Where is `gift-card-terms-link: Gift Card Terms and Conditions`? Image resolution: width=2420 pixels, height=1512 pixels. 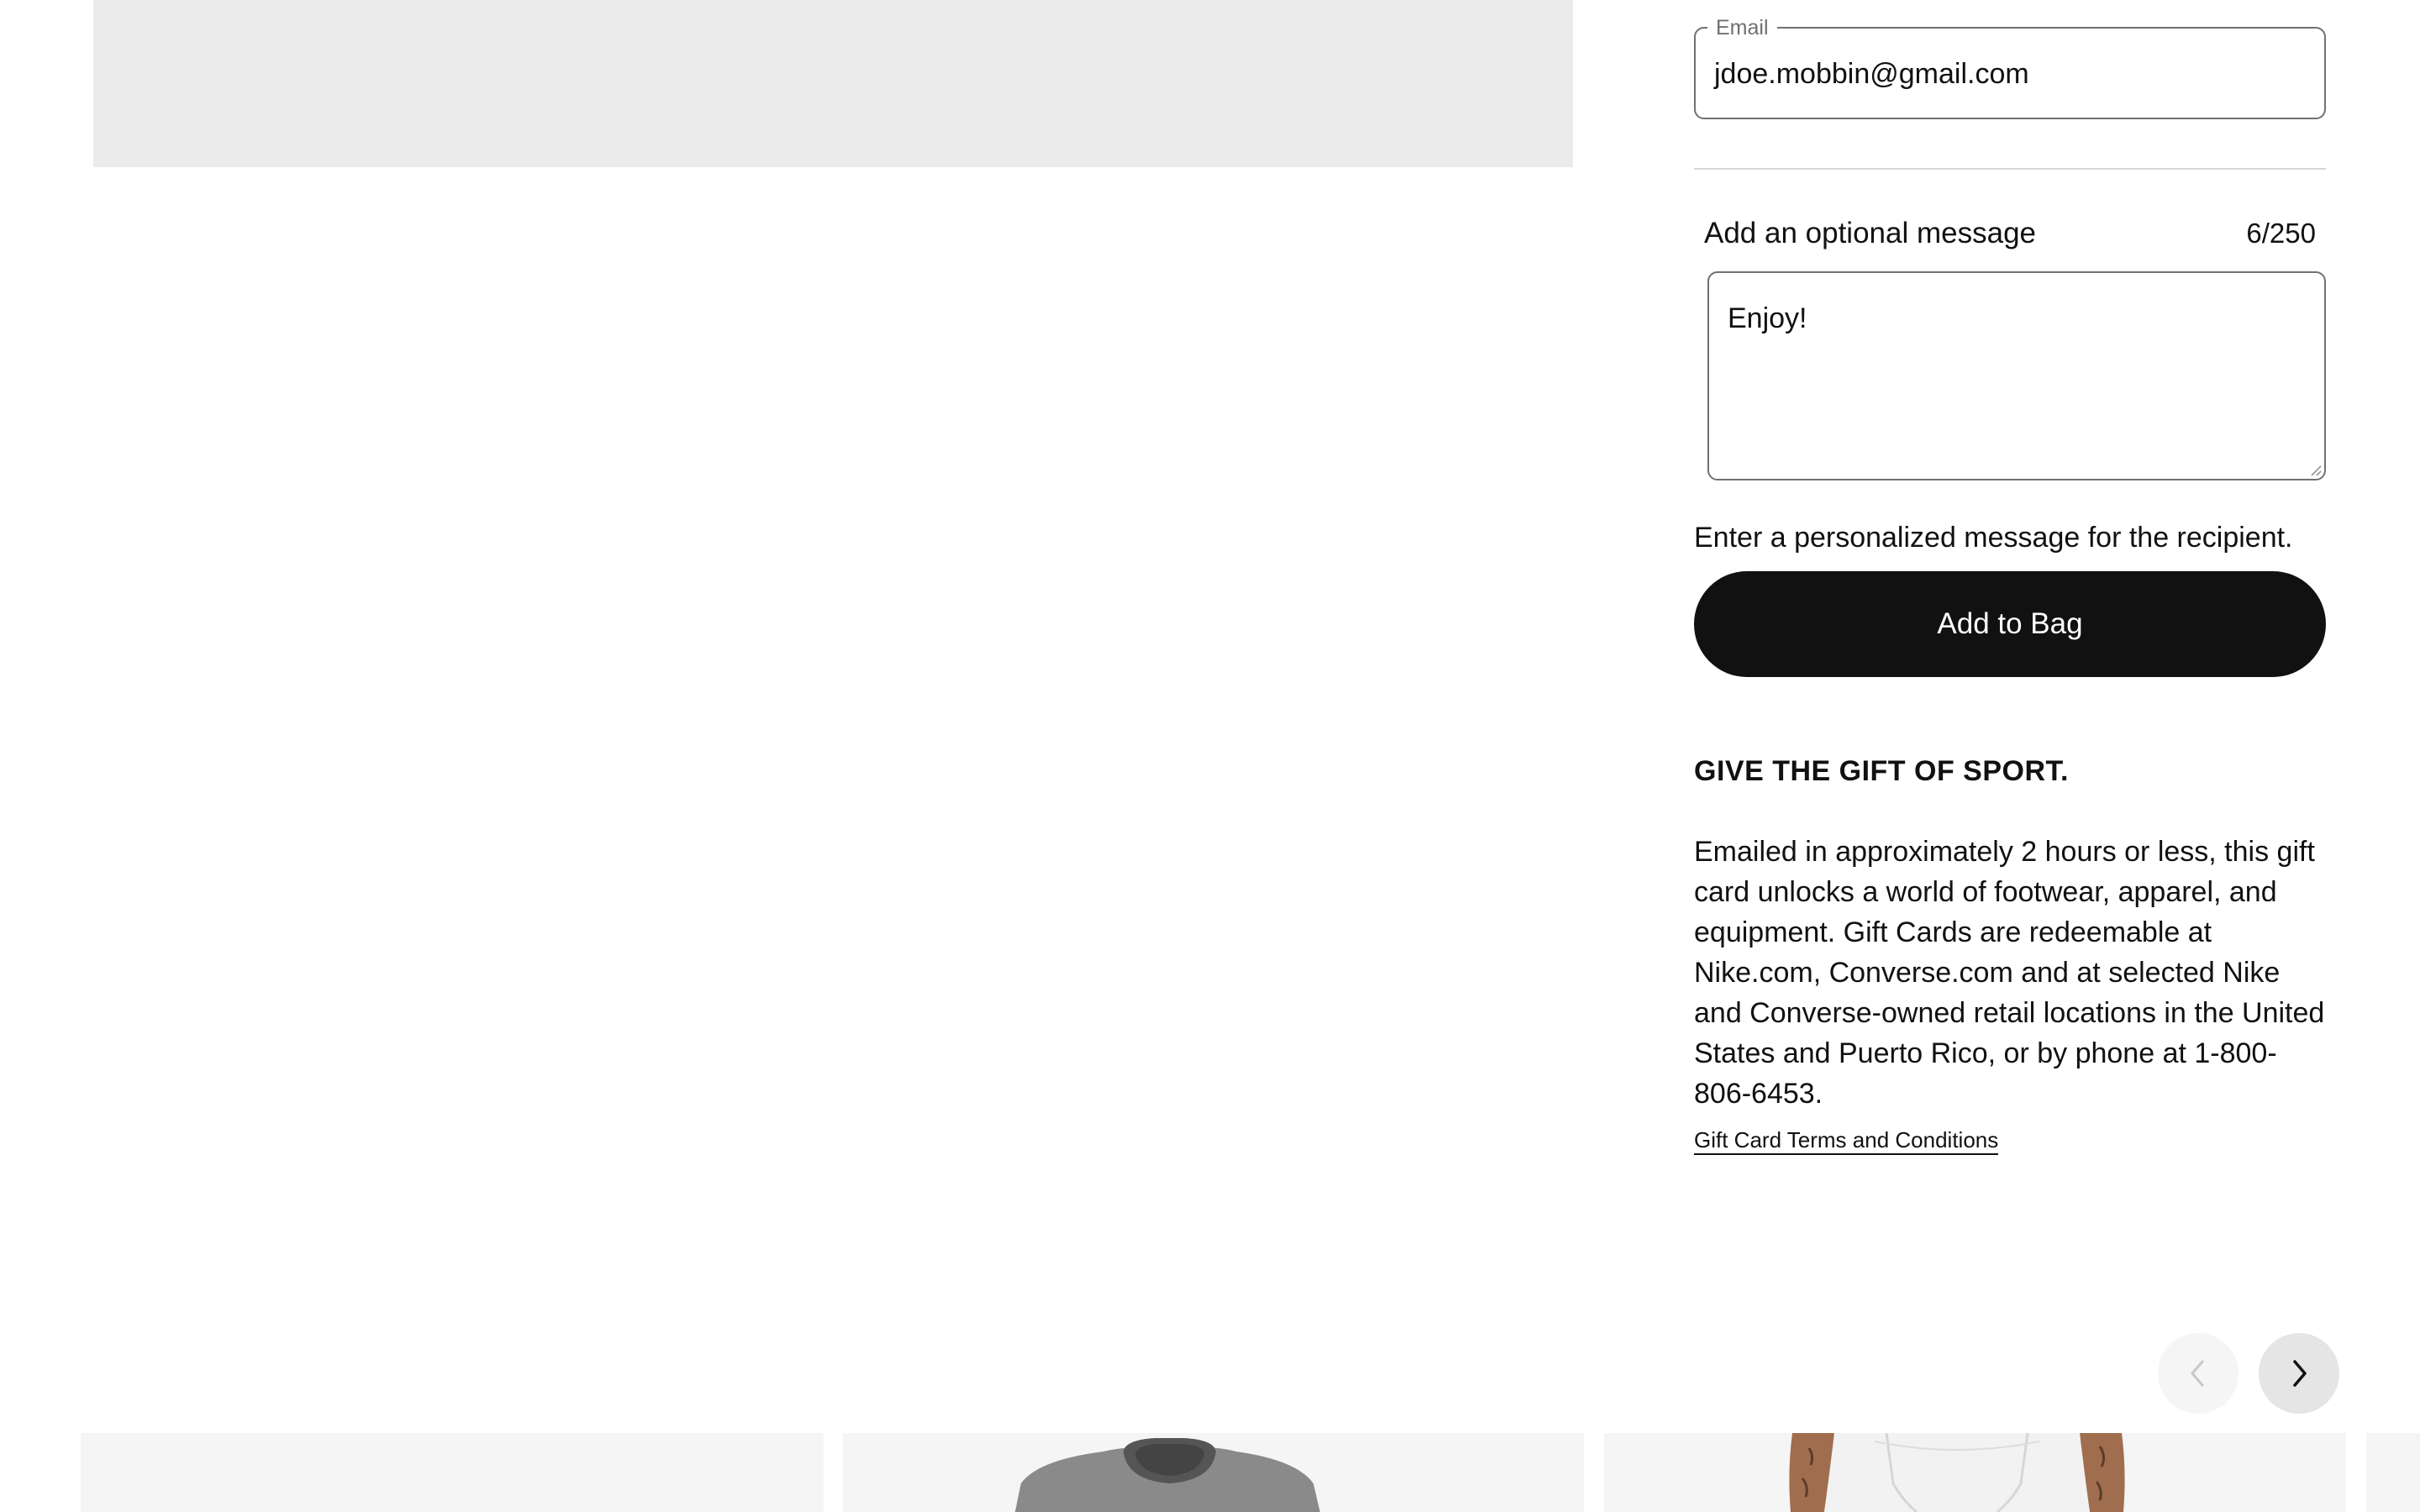
gift-card-terms-link: Gift Card Terms and Conditions is located at coordinates (1847, 1141).